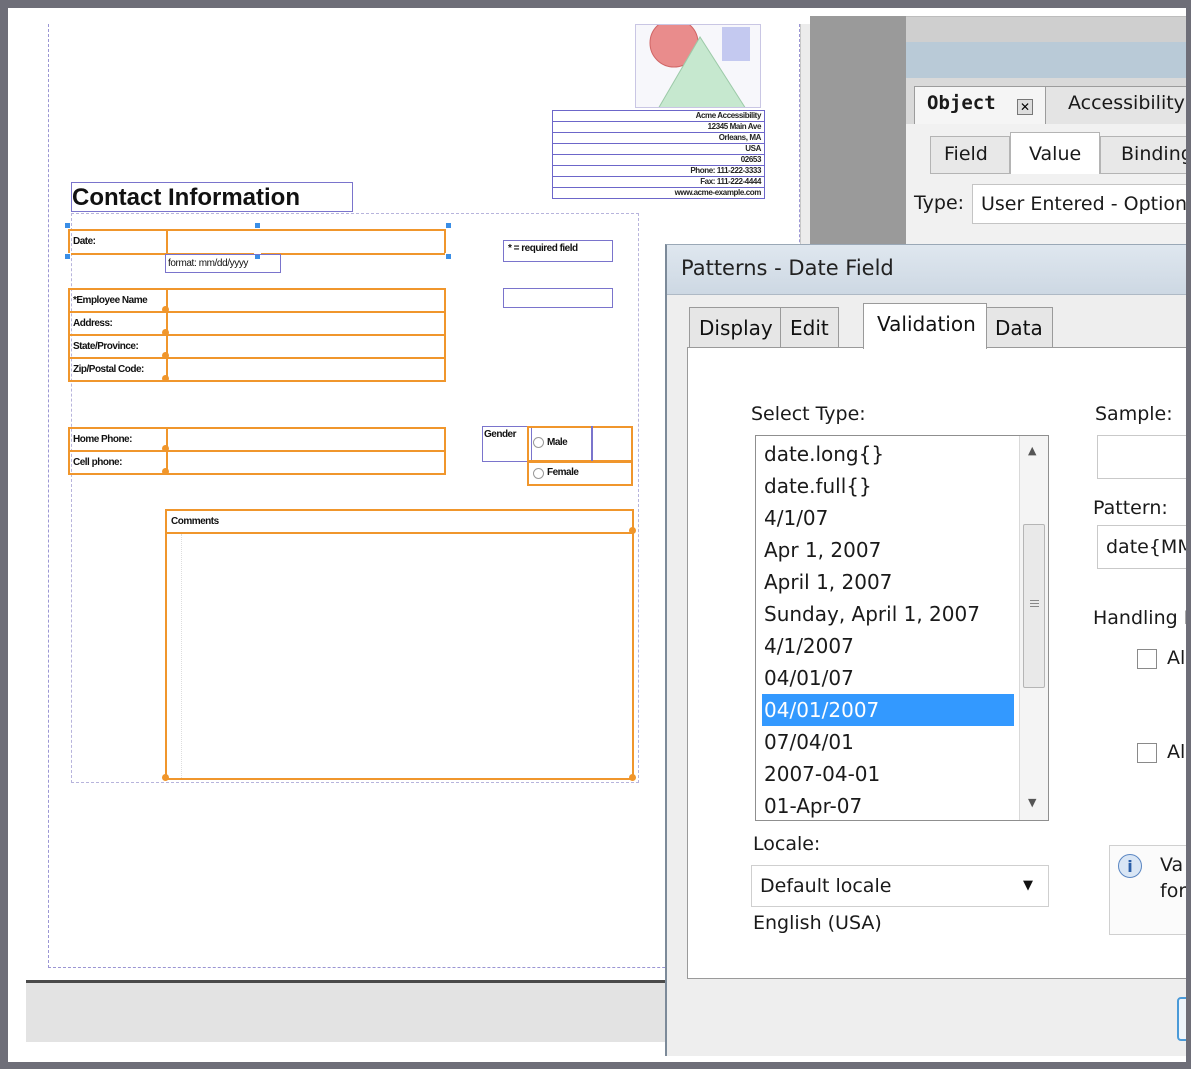 The width and height of the screenshot is (1191, 1069). What do you see at coordinates (888, 582) in the screenshot?
I see `list-item: April 1, 2007` at bounding box center [888, 582].